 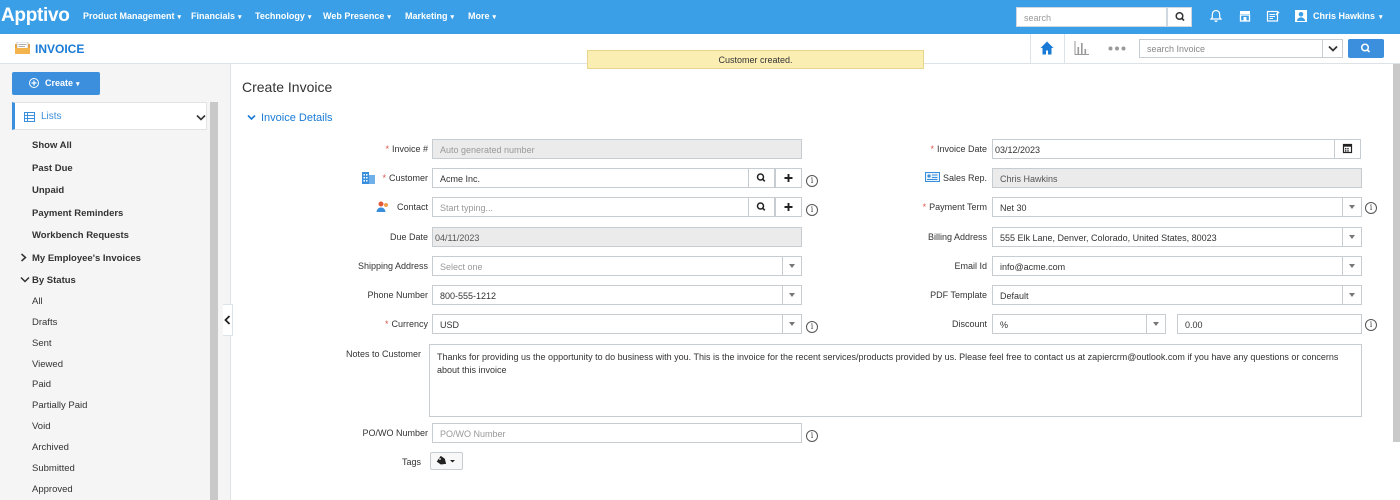 I want to click on payment-term-label: * Payment Term, so click(x=954, y=207).